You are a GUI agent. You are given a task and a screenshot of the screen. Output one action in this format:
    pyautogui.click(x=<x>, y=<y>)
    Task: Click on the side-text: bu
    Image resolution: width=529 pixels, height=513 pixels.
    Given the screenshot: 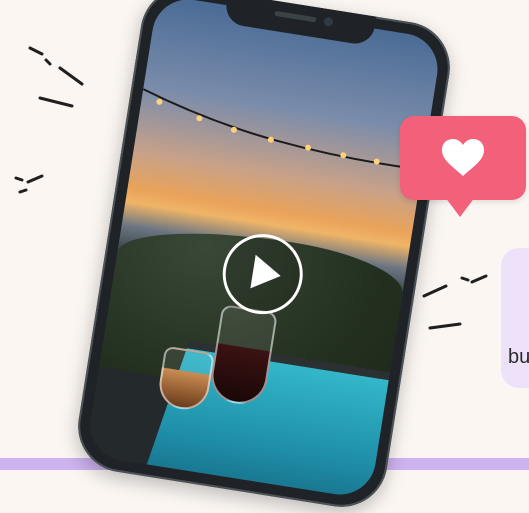 What is the action you would take?
    pyautogui.click(x=518, y=357)
    